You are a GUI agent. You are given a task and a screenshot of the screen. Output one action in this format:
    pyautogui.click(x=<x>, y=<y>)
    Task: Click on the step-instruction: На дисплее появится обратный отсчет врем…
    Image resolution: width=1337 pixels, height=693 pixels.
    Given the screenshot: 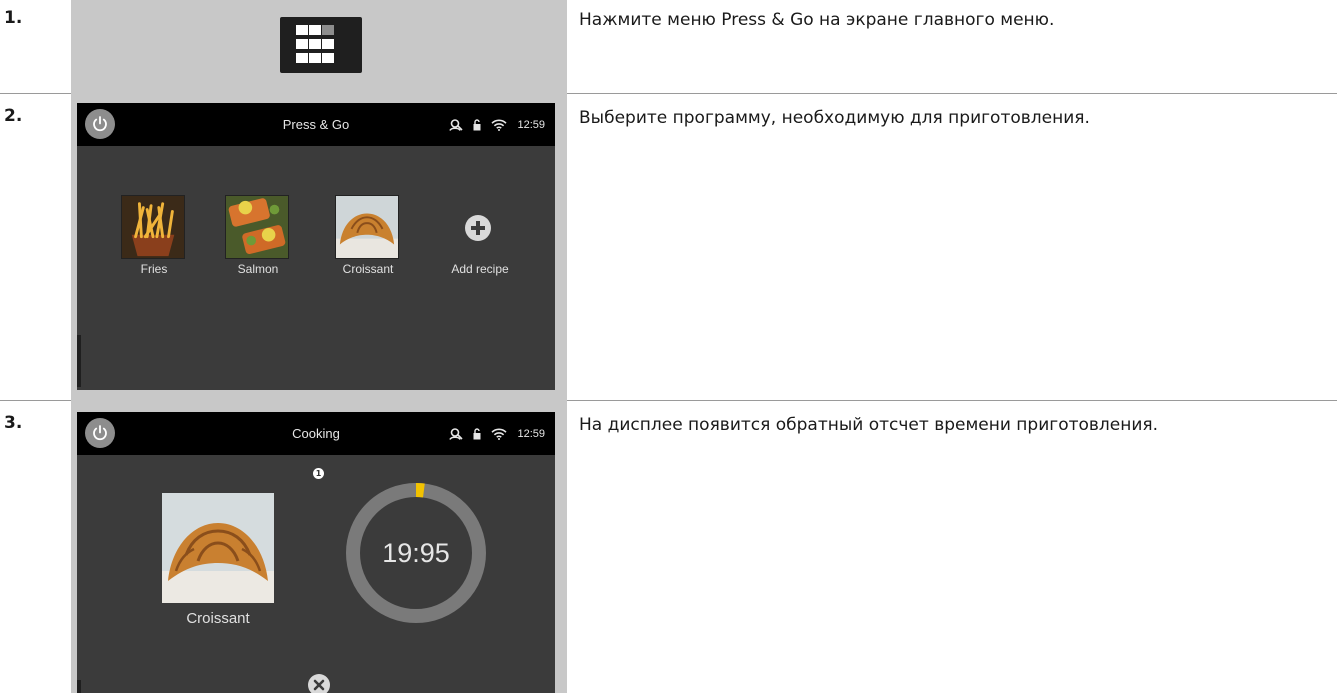 What is the action you would take?
    pyautogui.click(x=869, y=425)
    